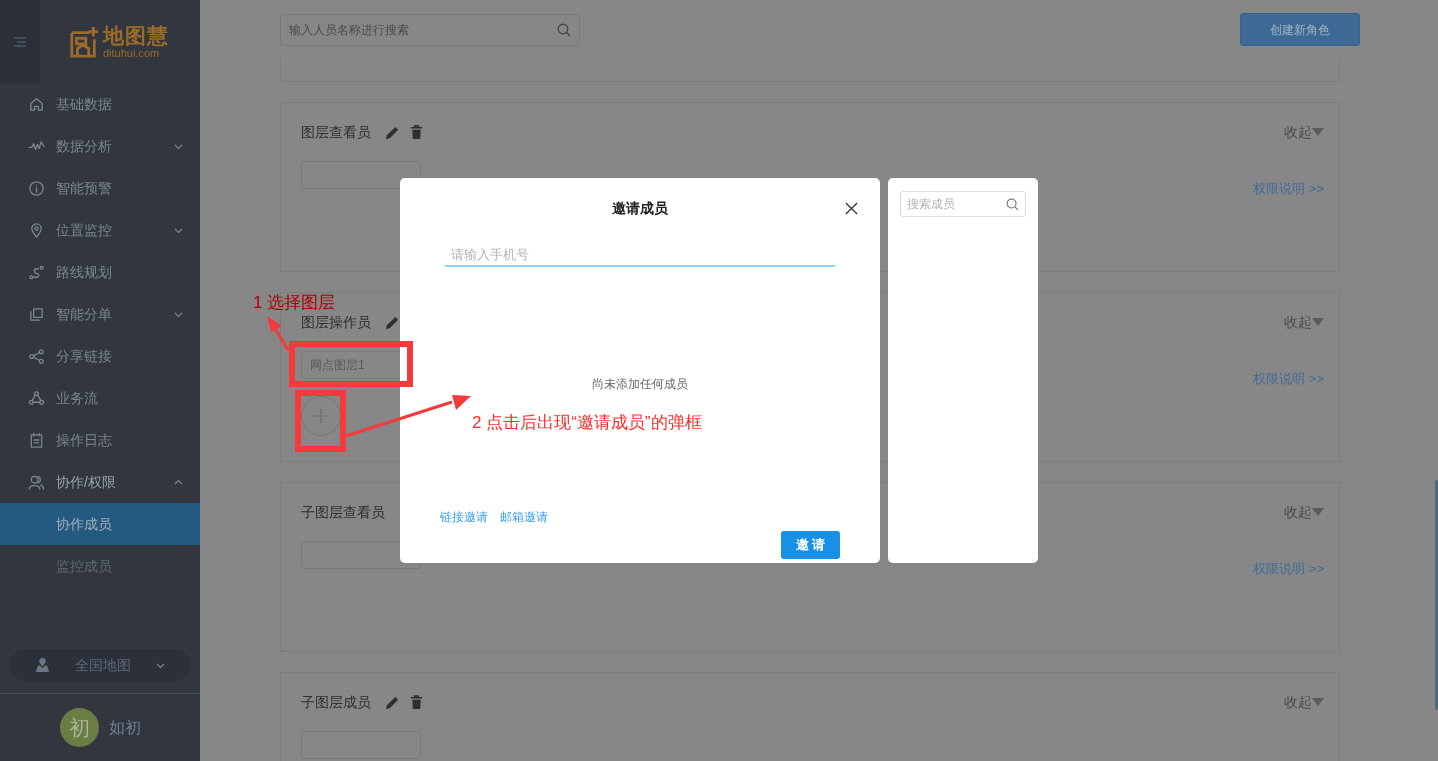  I want to click on user-name: 如初, so click(125, 727).